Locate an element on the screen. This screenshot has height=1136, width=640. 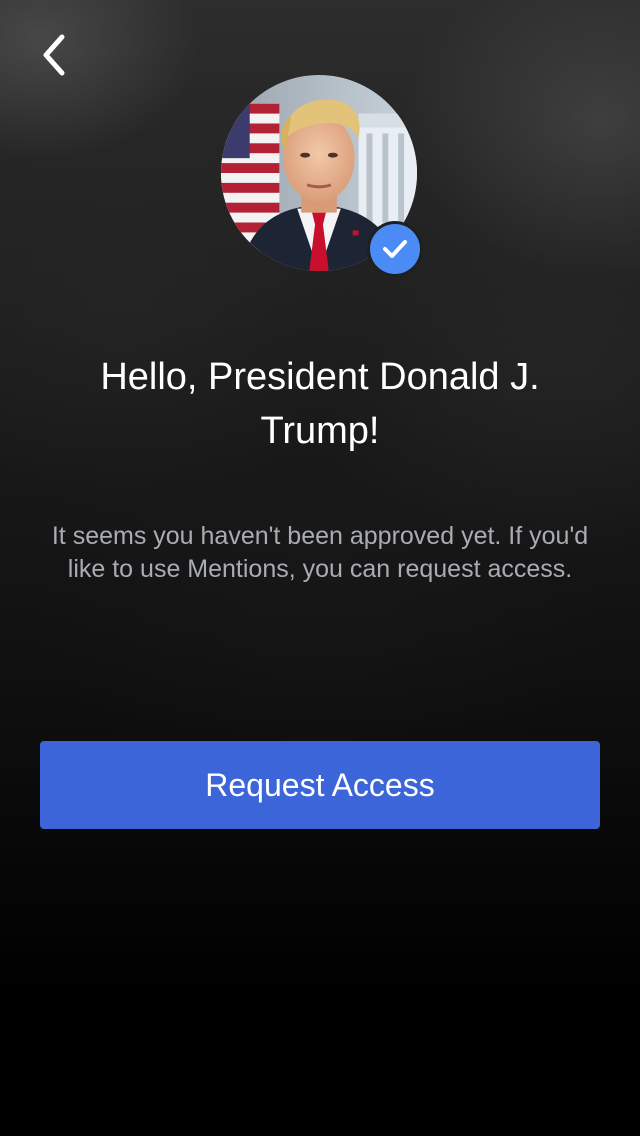
verified-badge is located at coordinates (395, 249).